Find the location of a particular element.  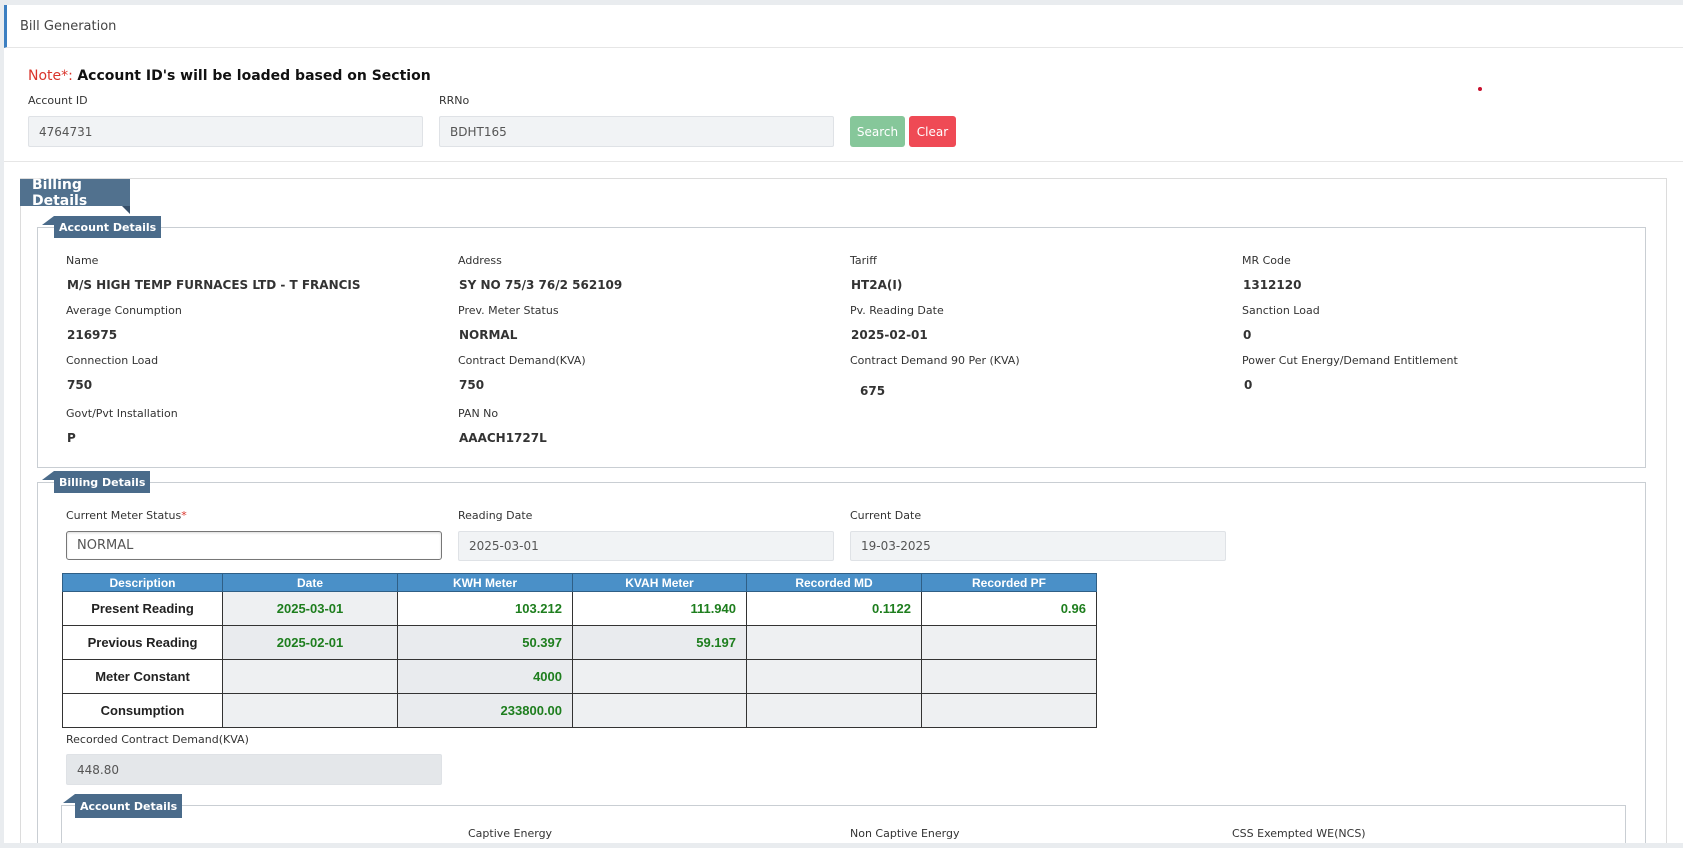

present-kwh-input: 103.212 is located at coordinates (485, 608).